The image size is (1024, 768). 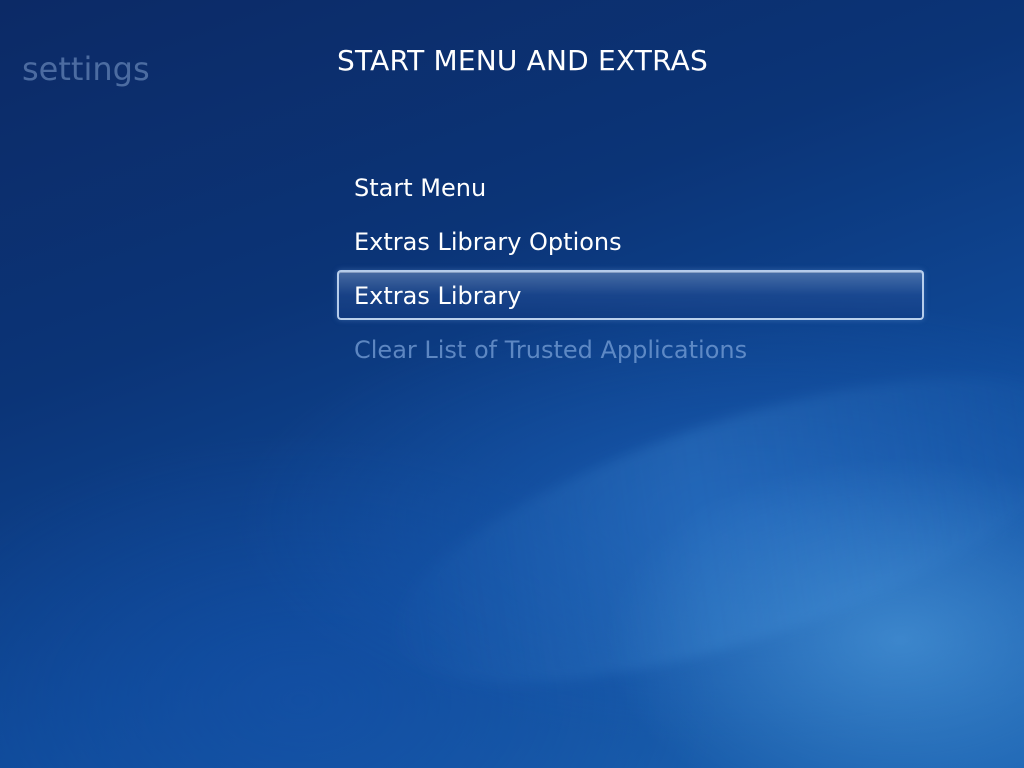 What do you see at coordinates (522, 60) in the screenshot?
I see `page-title: START MENU AND EXTRAS` at bounding box center [522, 60].